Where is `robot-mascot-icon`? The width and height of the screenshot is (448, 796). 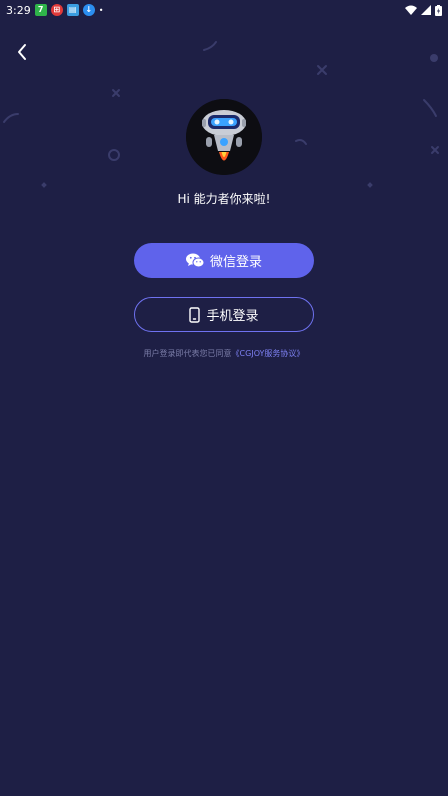 robot-mascot-icon is located at coordinates (224, 137).